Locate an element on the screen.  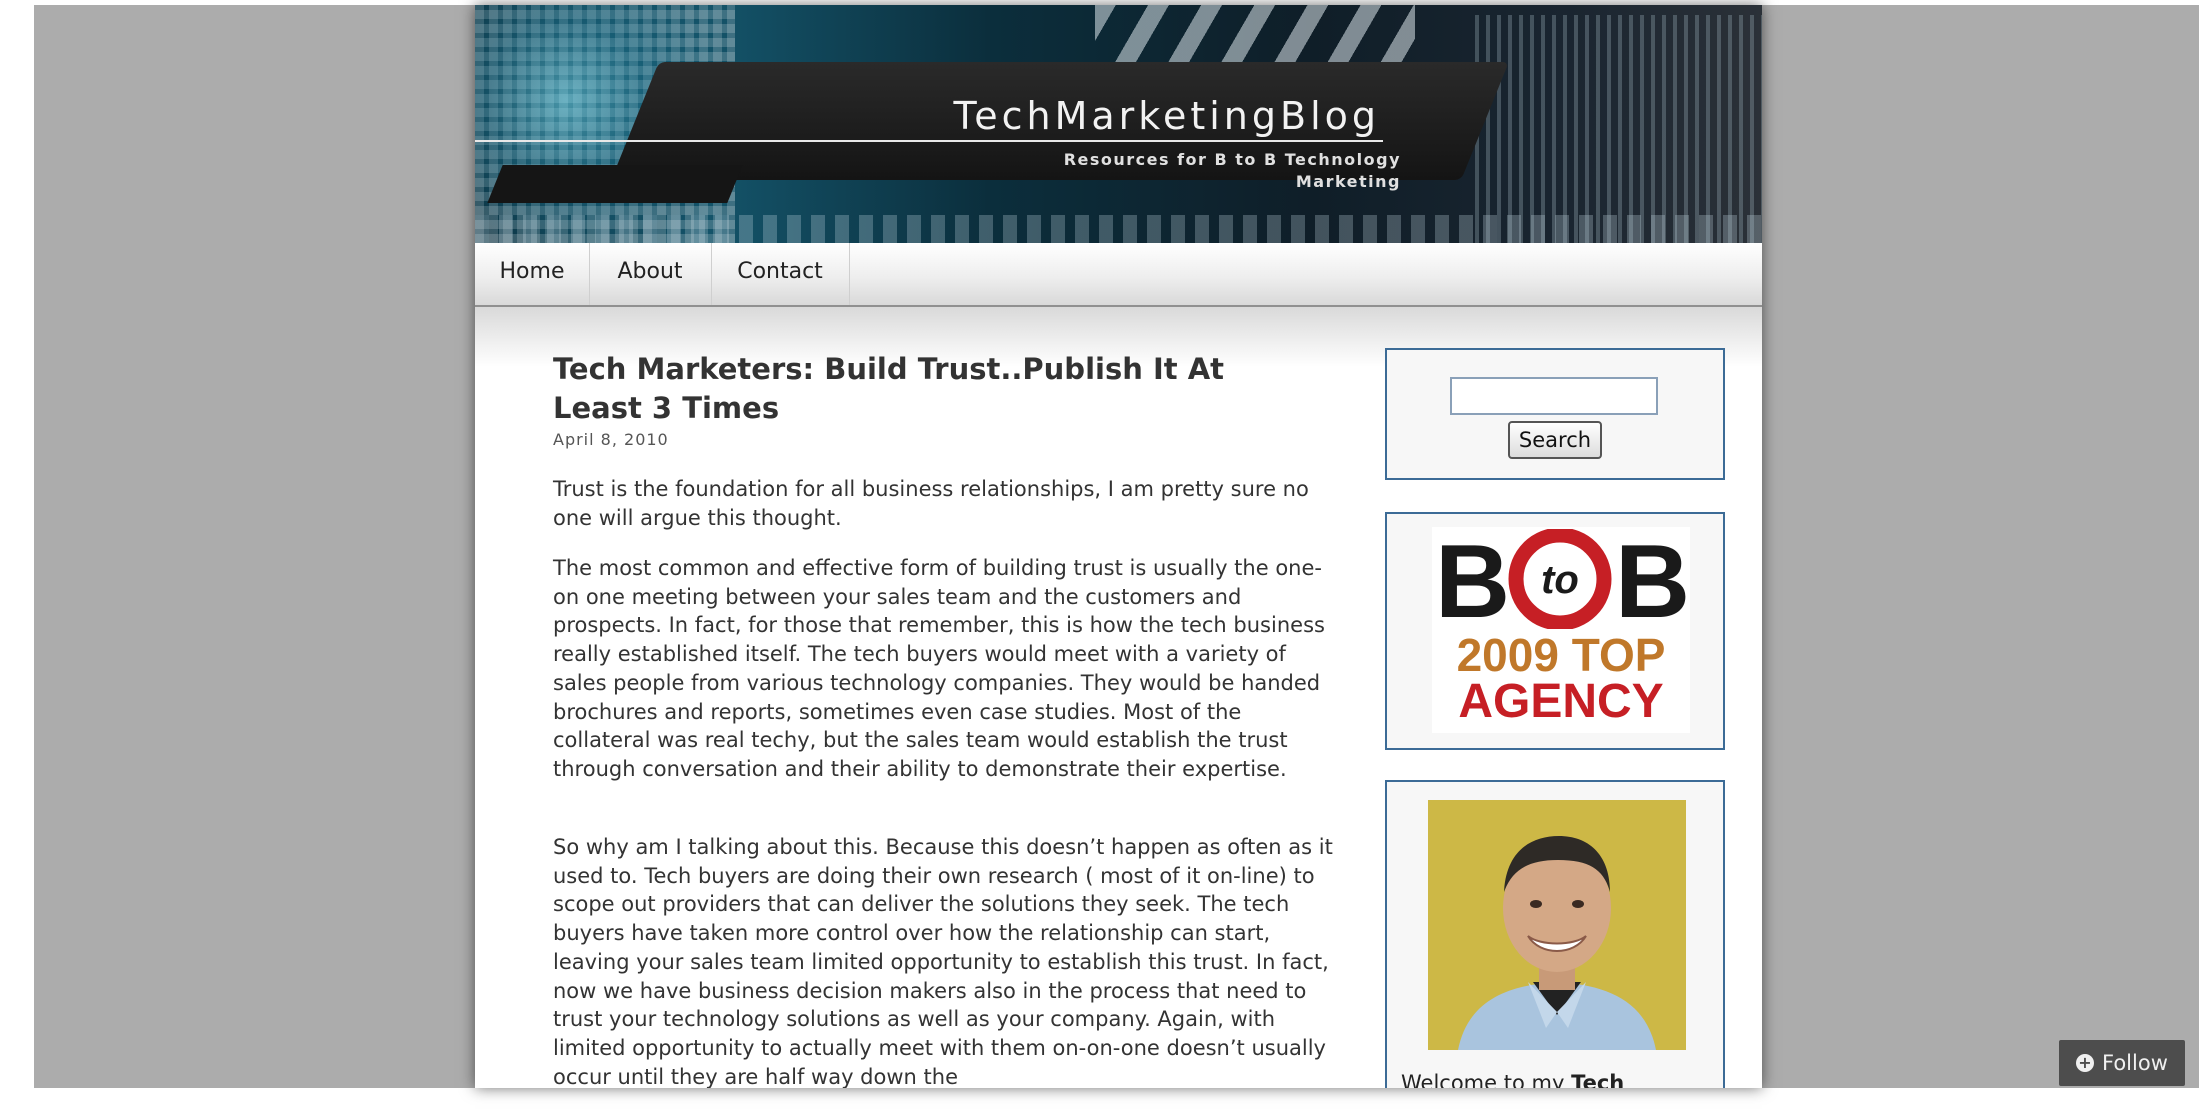
nav-item-about: About is located at coordinates (650, 274).